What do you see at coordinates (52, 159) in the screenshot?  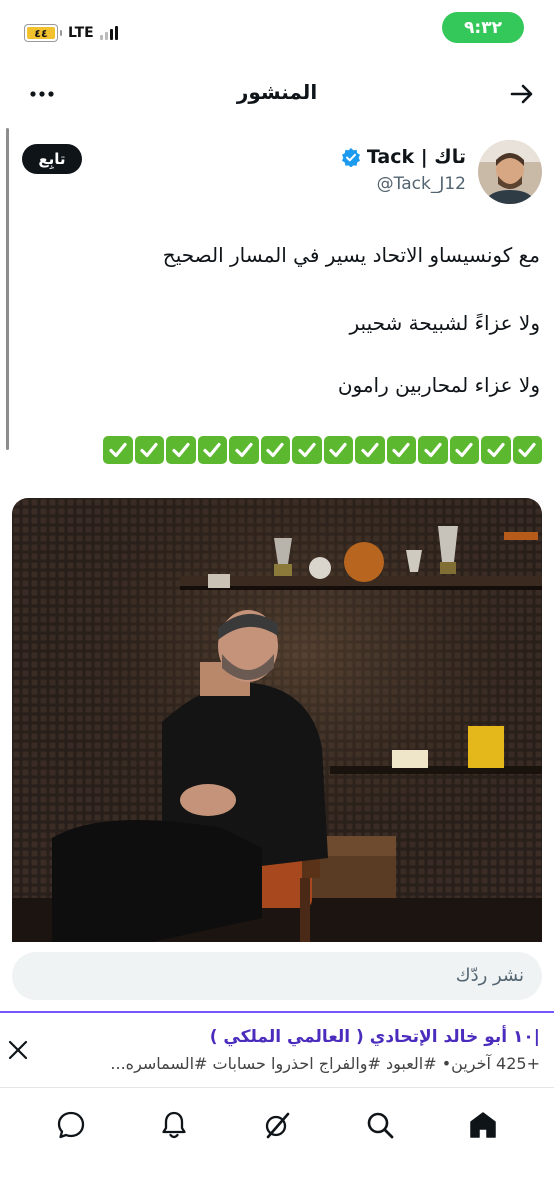 I see `follow-button: تابِع` at bounding box center [52, 159].